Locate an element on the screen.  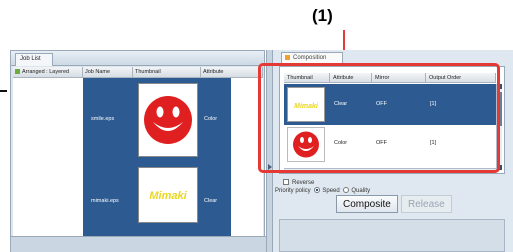
job-name-cell: smile.eps is located at coordinates (103, 119).